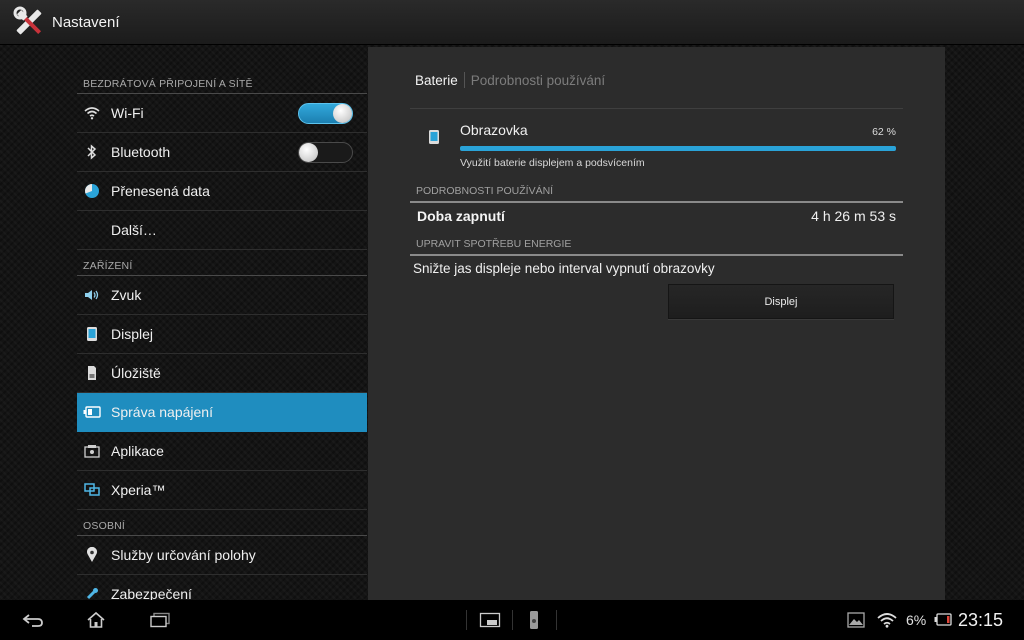 This screenshot has width=1024, height=640. I want to click on apps-icon, so click(92, 451).